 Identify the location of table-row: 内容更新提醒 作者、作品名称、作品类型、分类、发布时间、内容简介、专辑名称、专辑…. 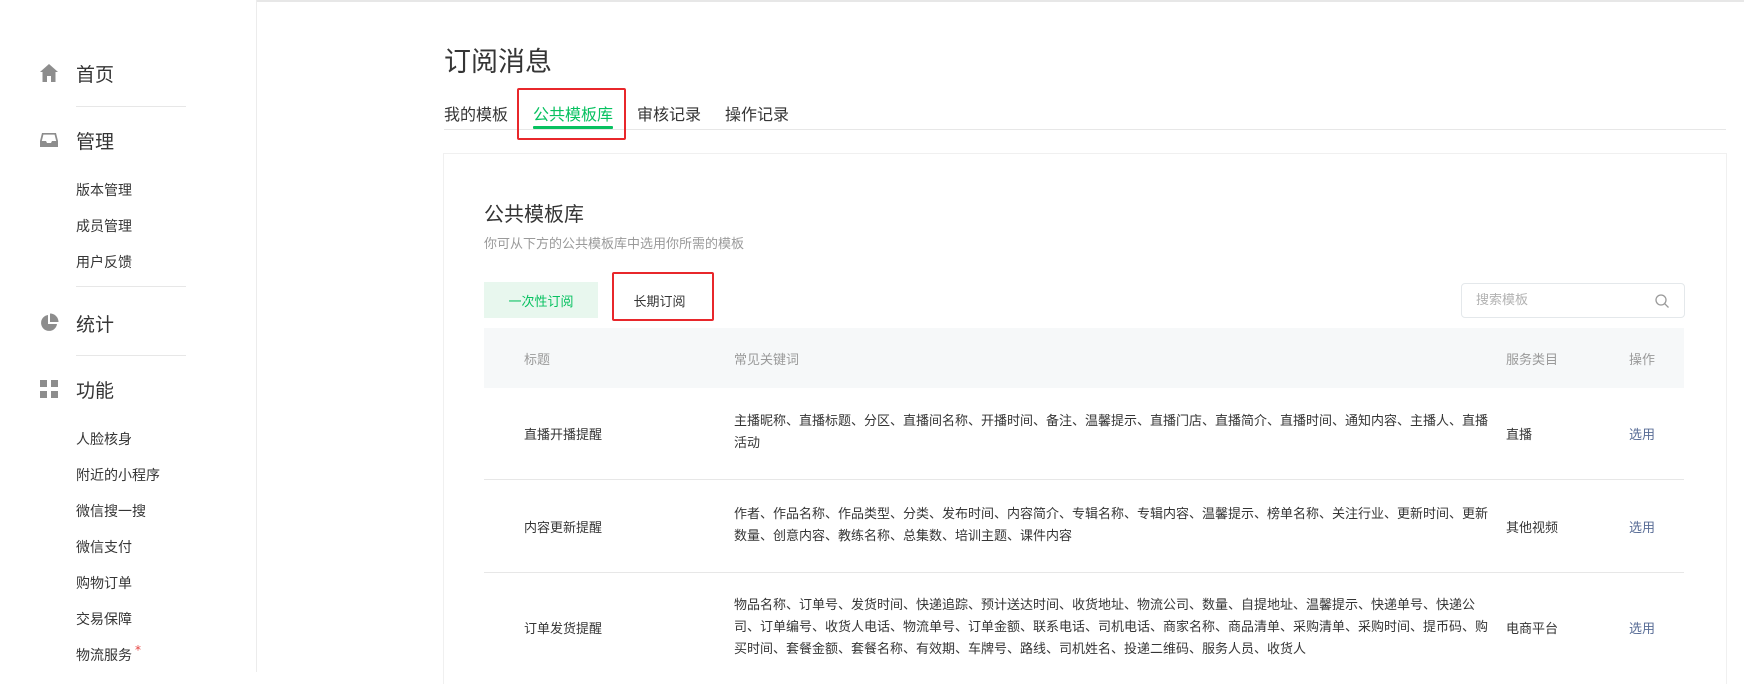
(1084, 526).